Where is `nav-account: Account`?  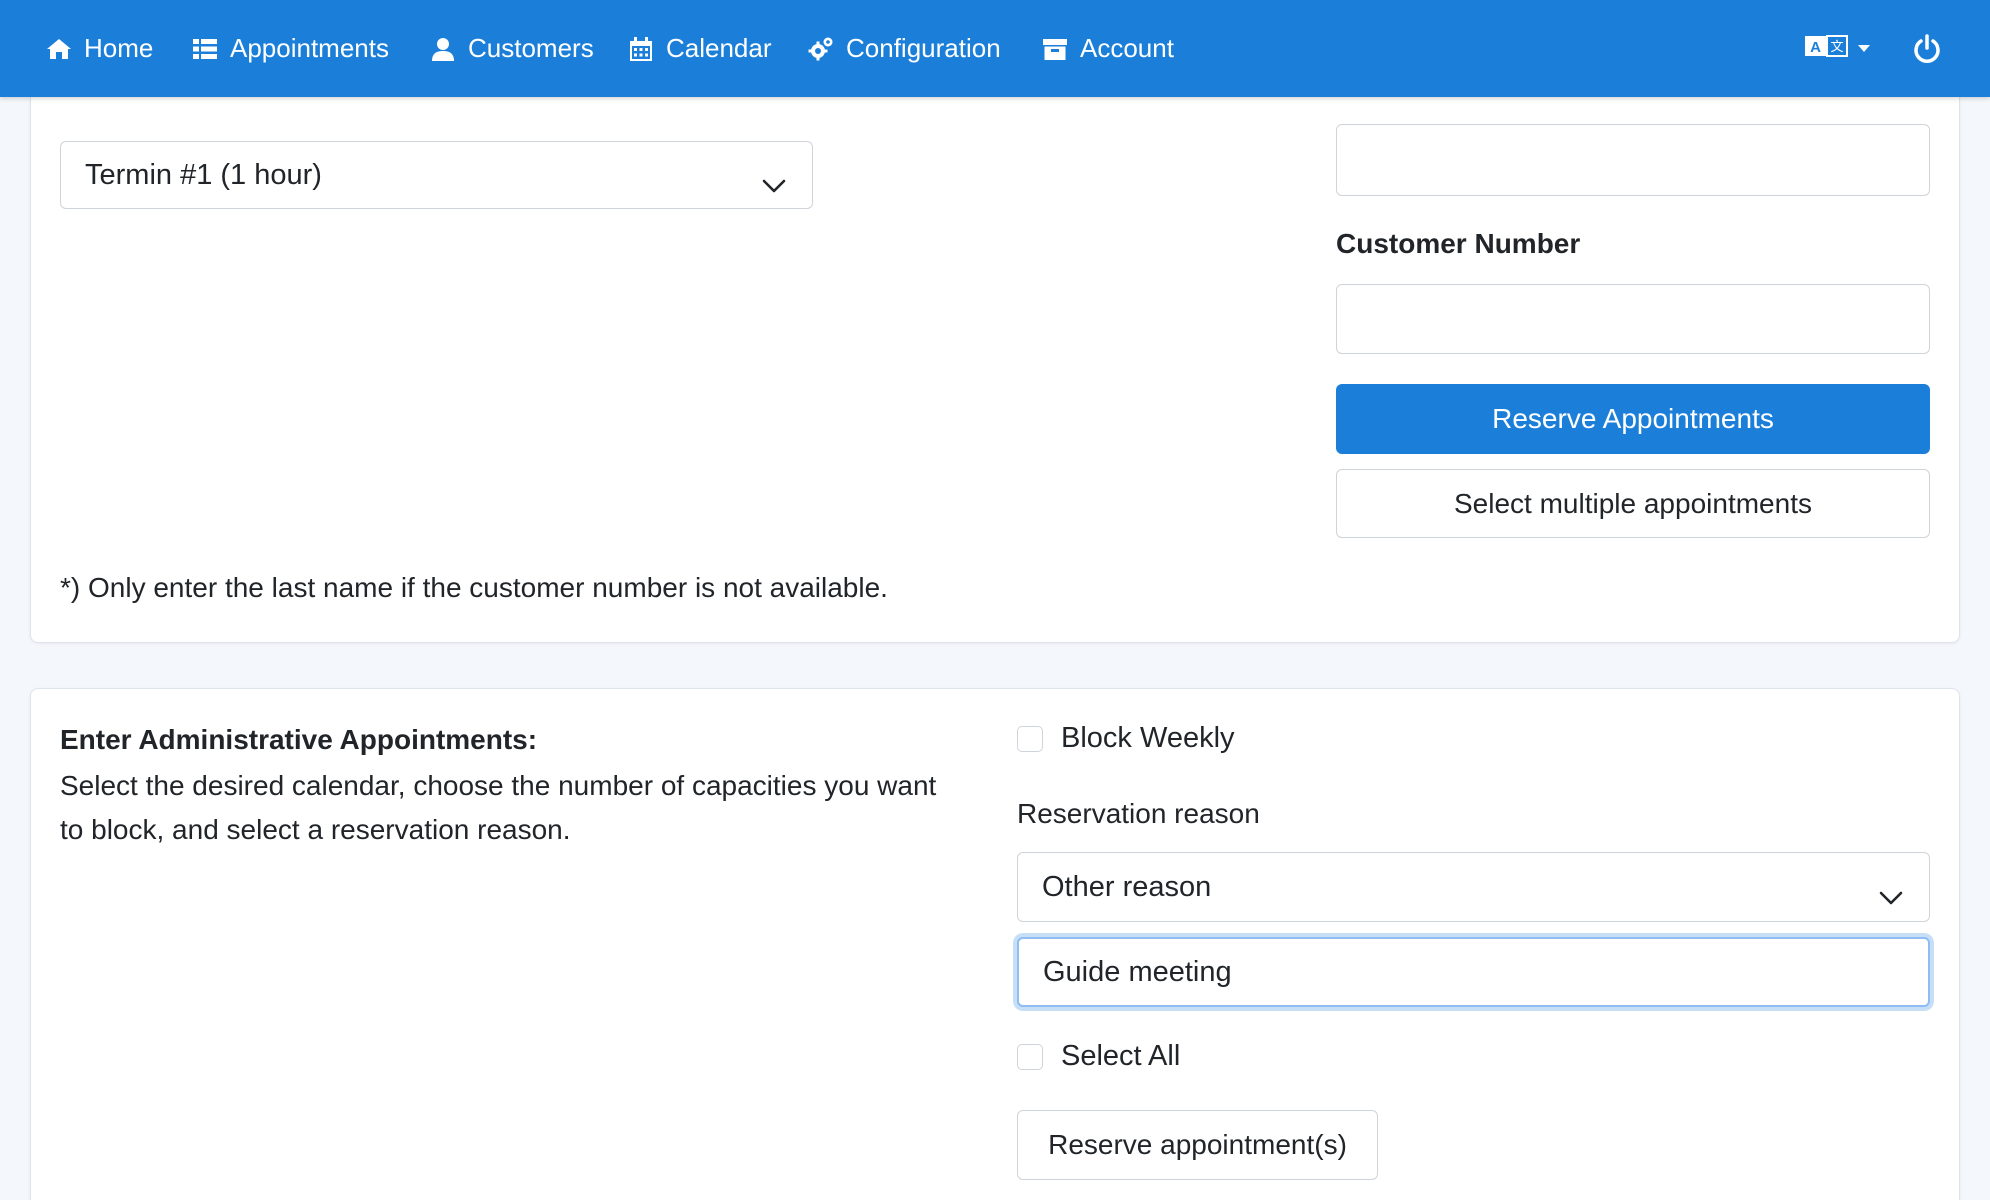
nav-account: Account is located at coordinates (1107, 48).